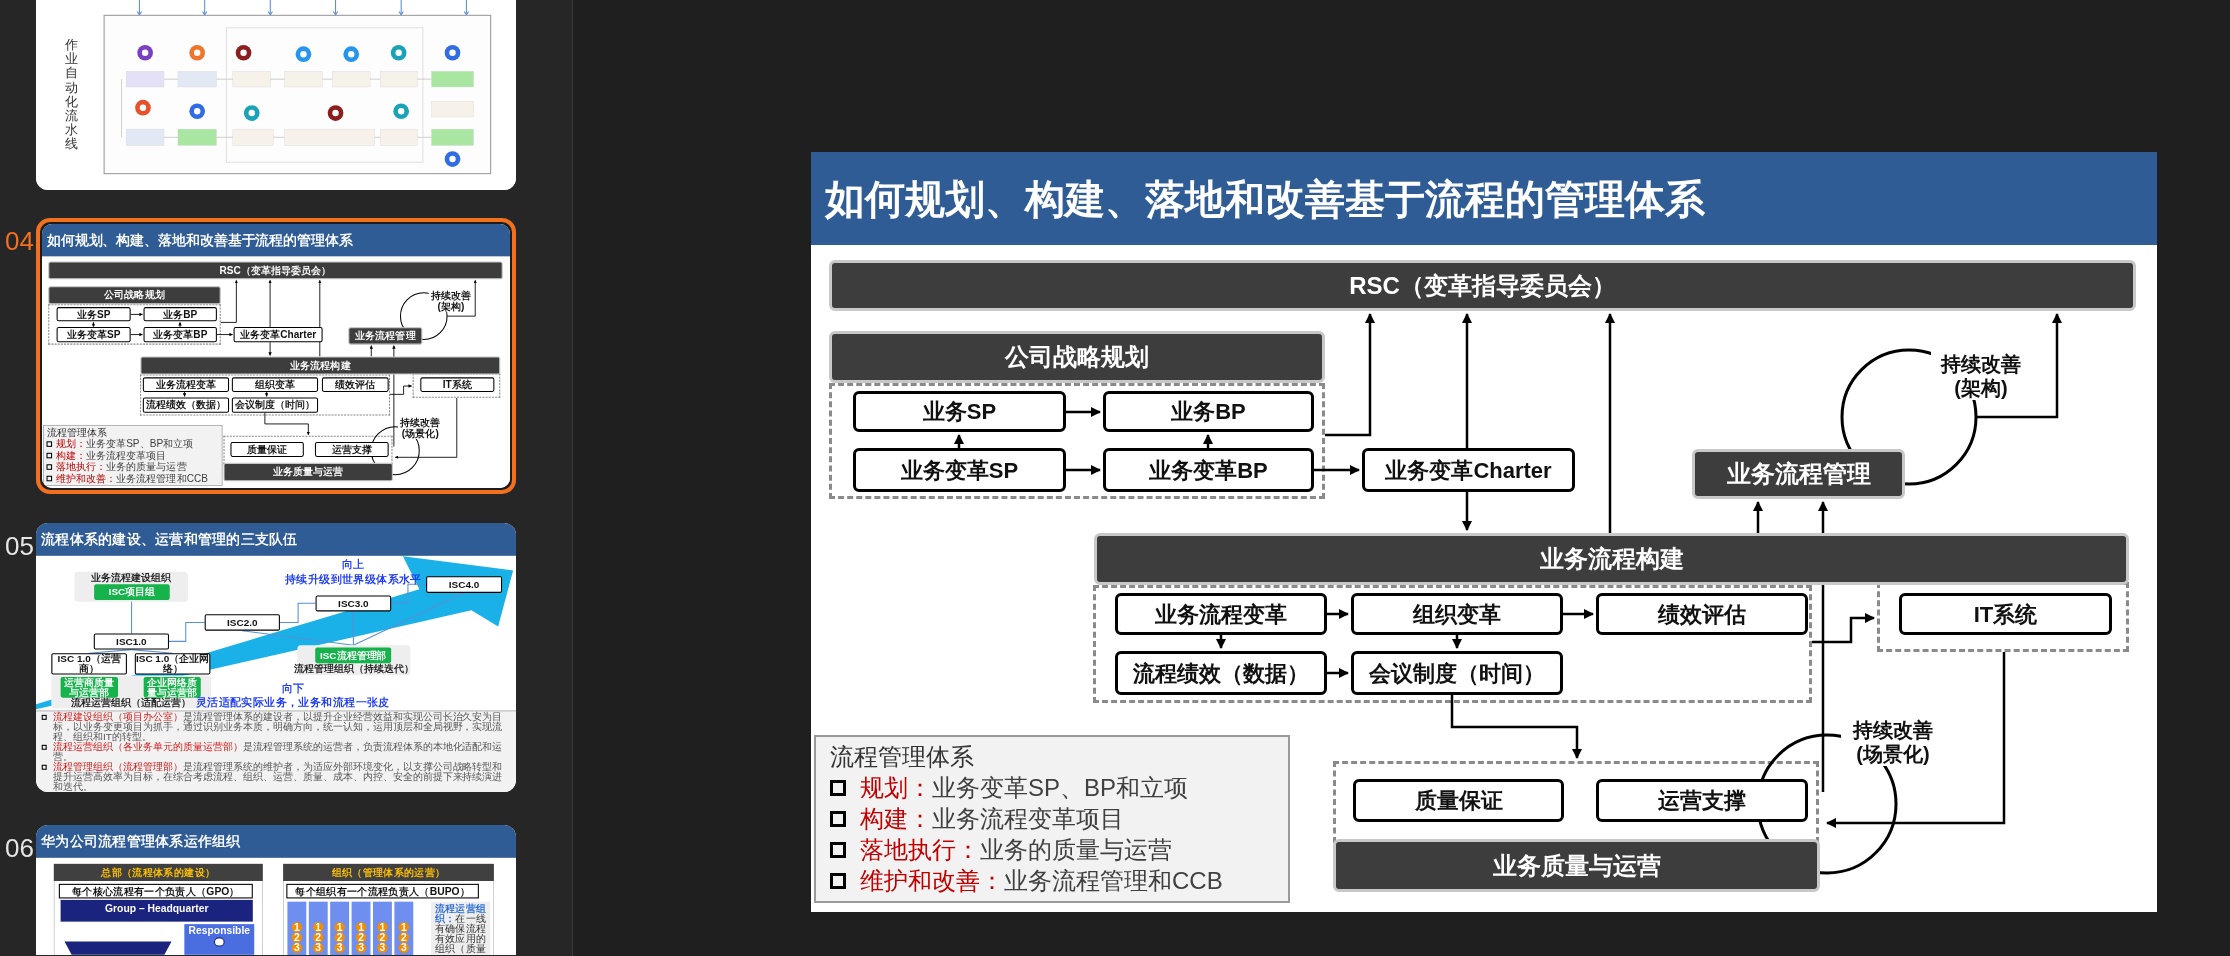  Describe the element at coordinates (959, 411) in the screenshot. I see `process-node: 业务SP` at that location.